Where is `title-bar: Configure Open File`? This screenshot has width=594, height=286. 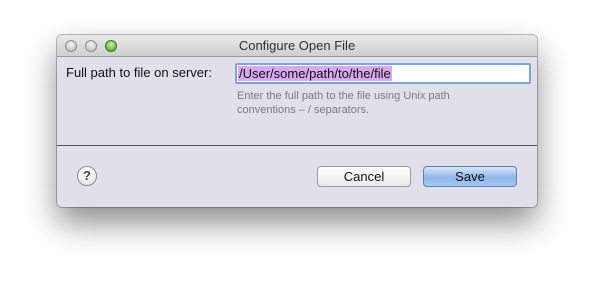 title-bar: Configure Open File is located at coordinates (297, 46).